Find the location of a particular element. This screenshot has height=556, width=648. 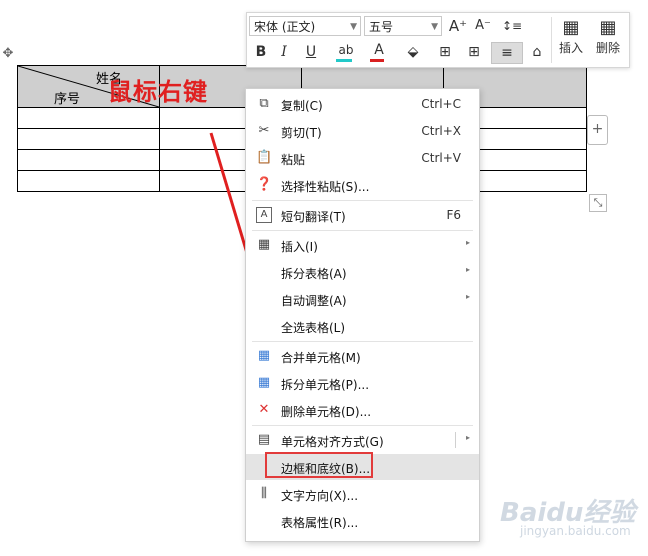

menu-item-shortcut: Ctrl+C is located at coordinates (441, 104).